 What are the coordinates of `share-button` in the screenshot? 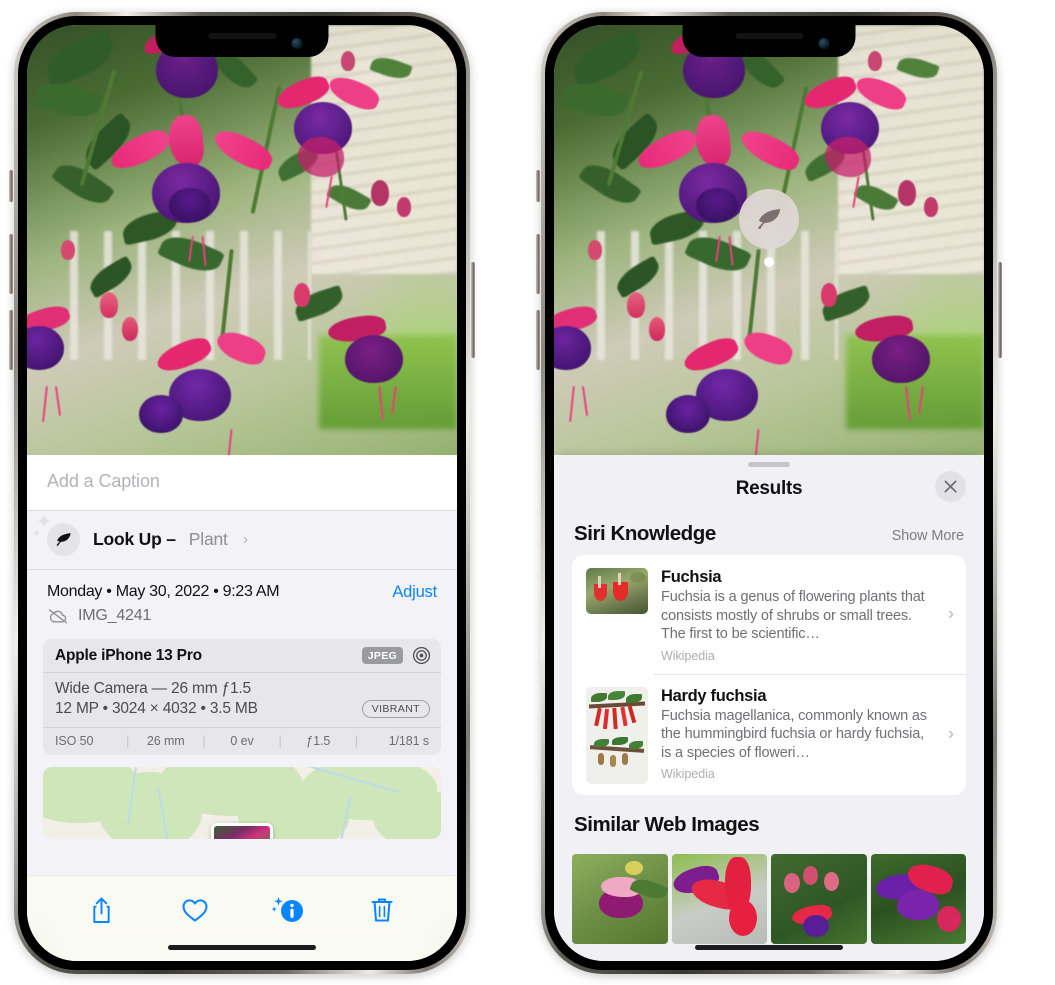 It's located at (102, 910).